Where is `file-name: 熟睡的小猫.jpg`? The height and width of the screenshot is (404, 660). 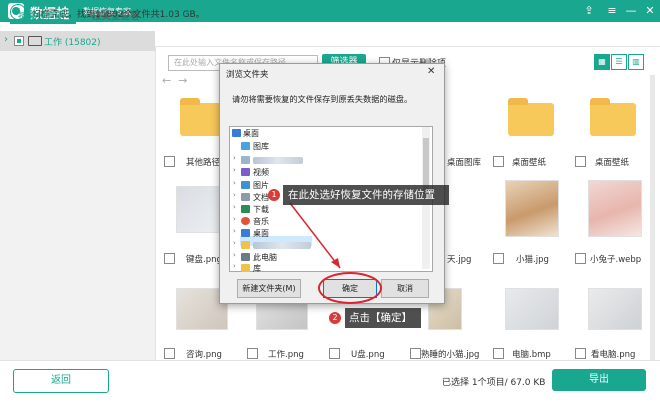 file-name: 熟睡的小猫.jpg is located at coordinates (450, 355).